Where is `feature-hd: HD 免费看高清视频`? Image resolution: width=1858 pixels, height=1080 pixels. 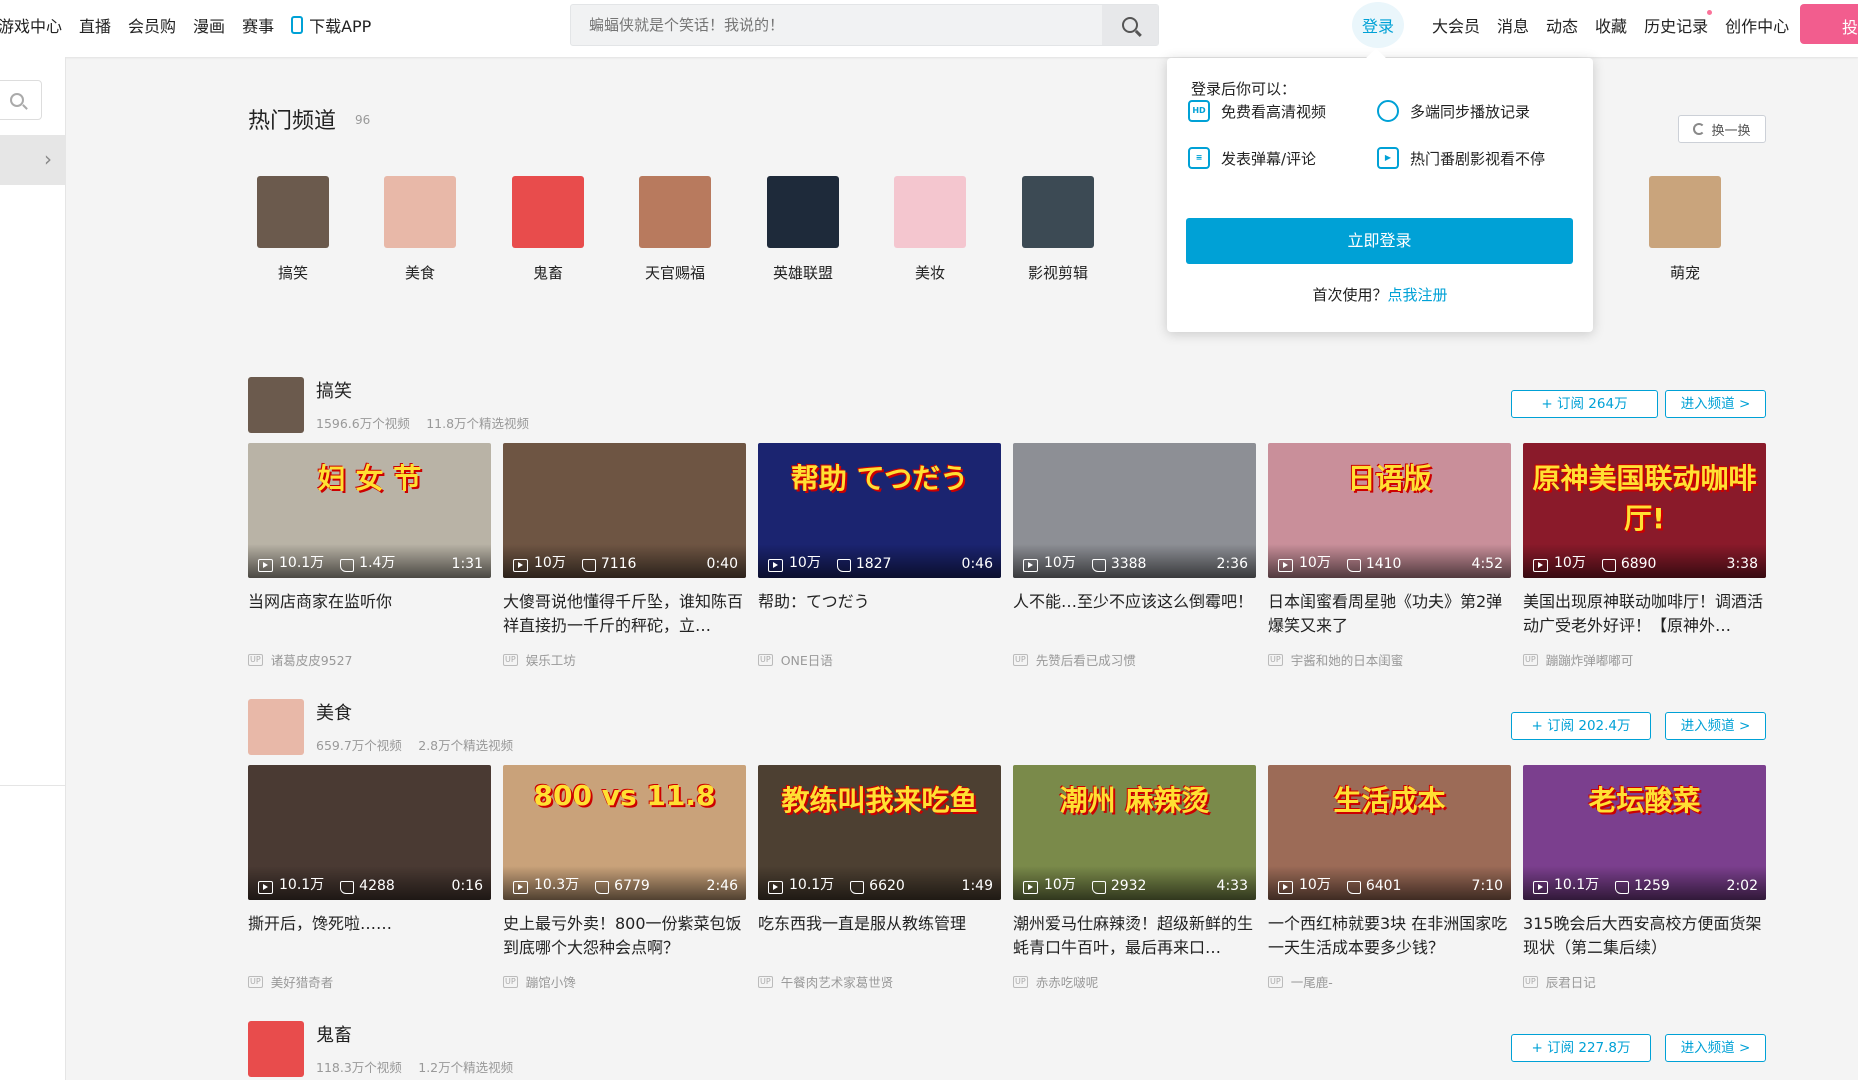
feature-hd: HD 免费看高清视频 is located at coordinates (1257, 111).